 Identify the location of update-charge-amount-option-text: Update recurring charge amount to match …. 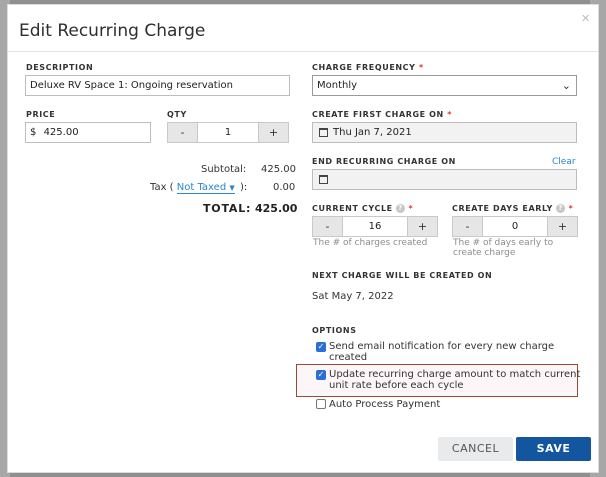
(454, 380).